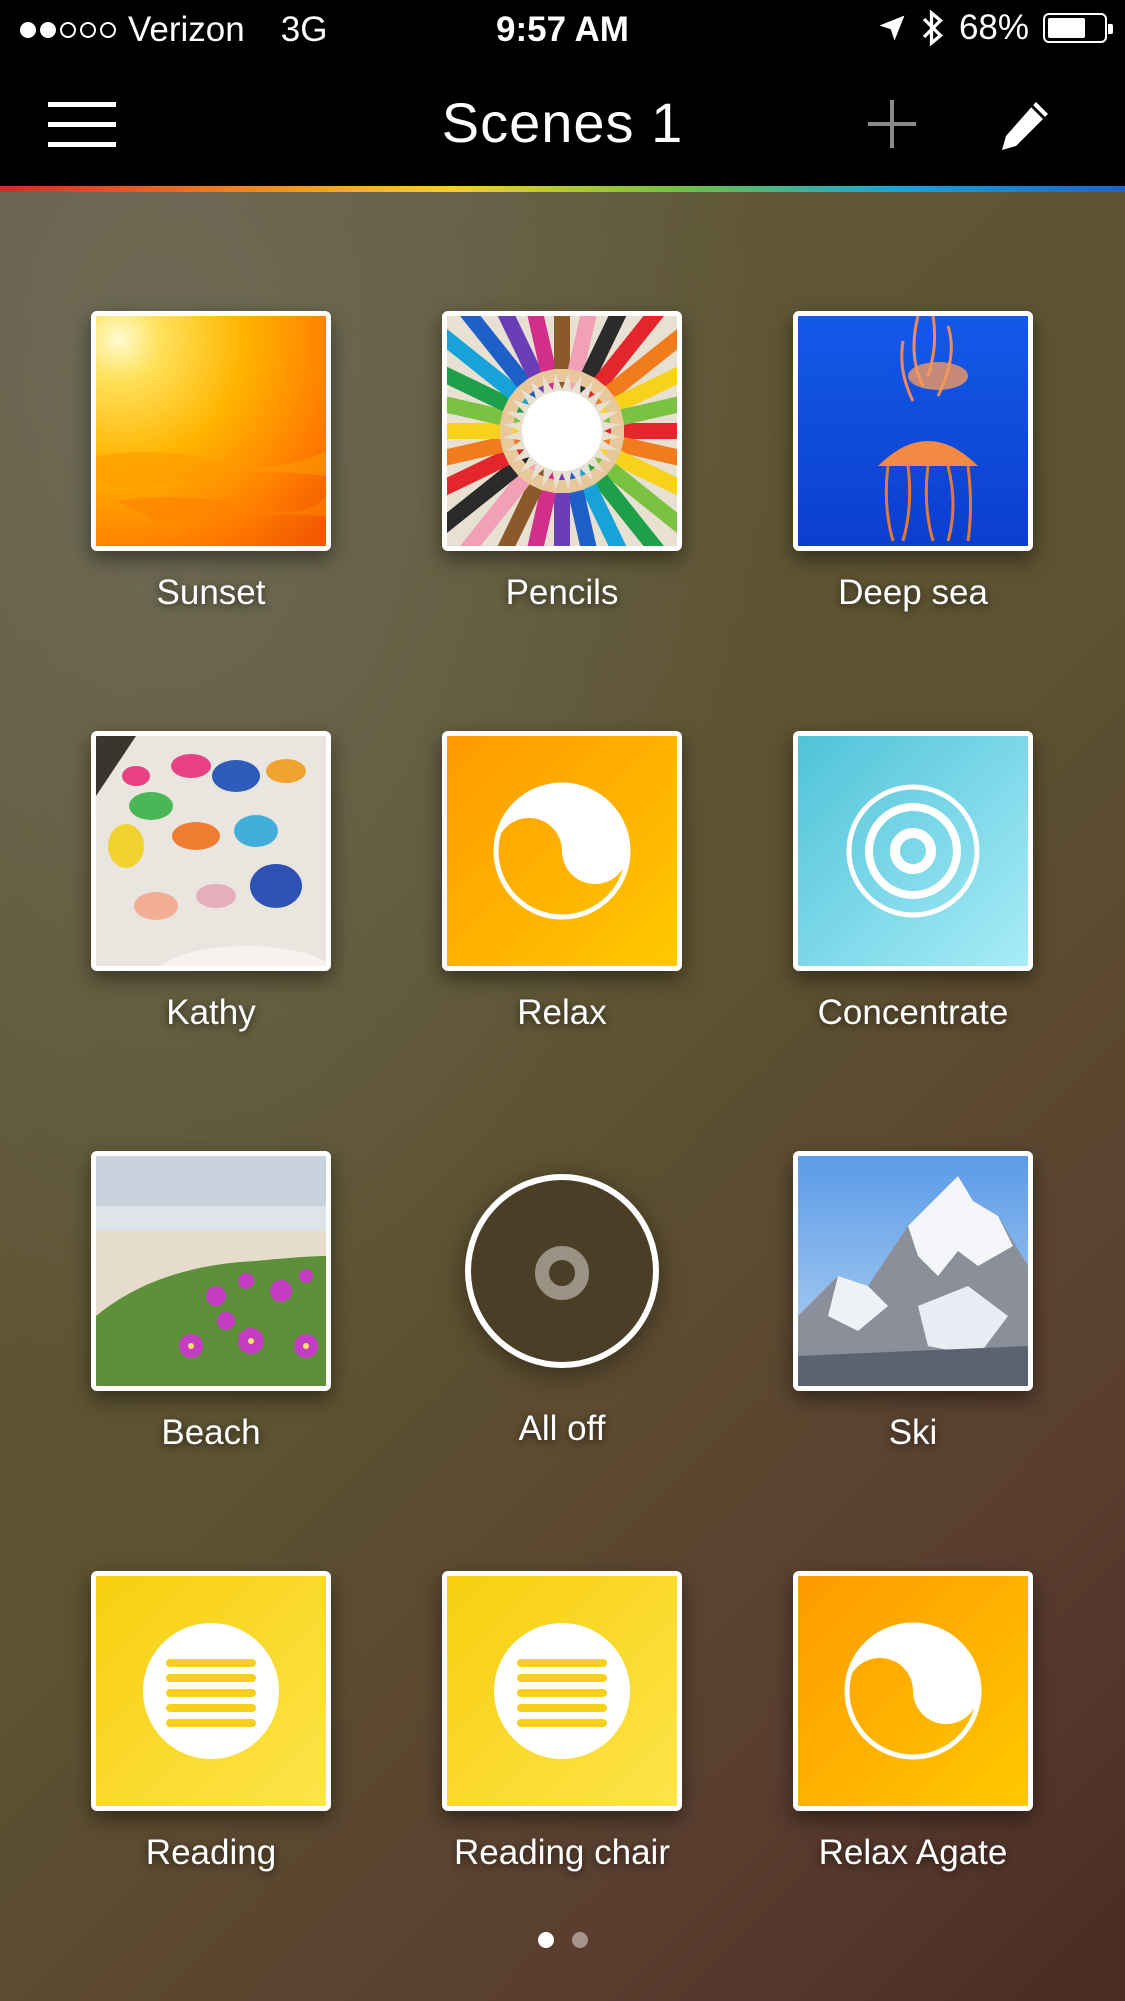  I want to click on concentrate-thumb, so click(913, 851).